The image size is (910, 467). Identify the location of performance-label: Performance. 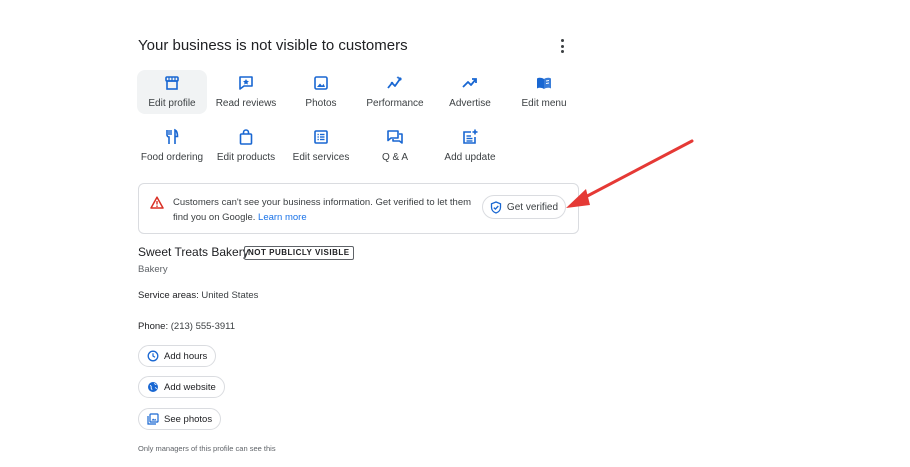
(395, 103).